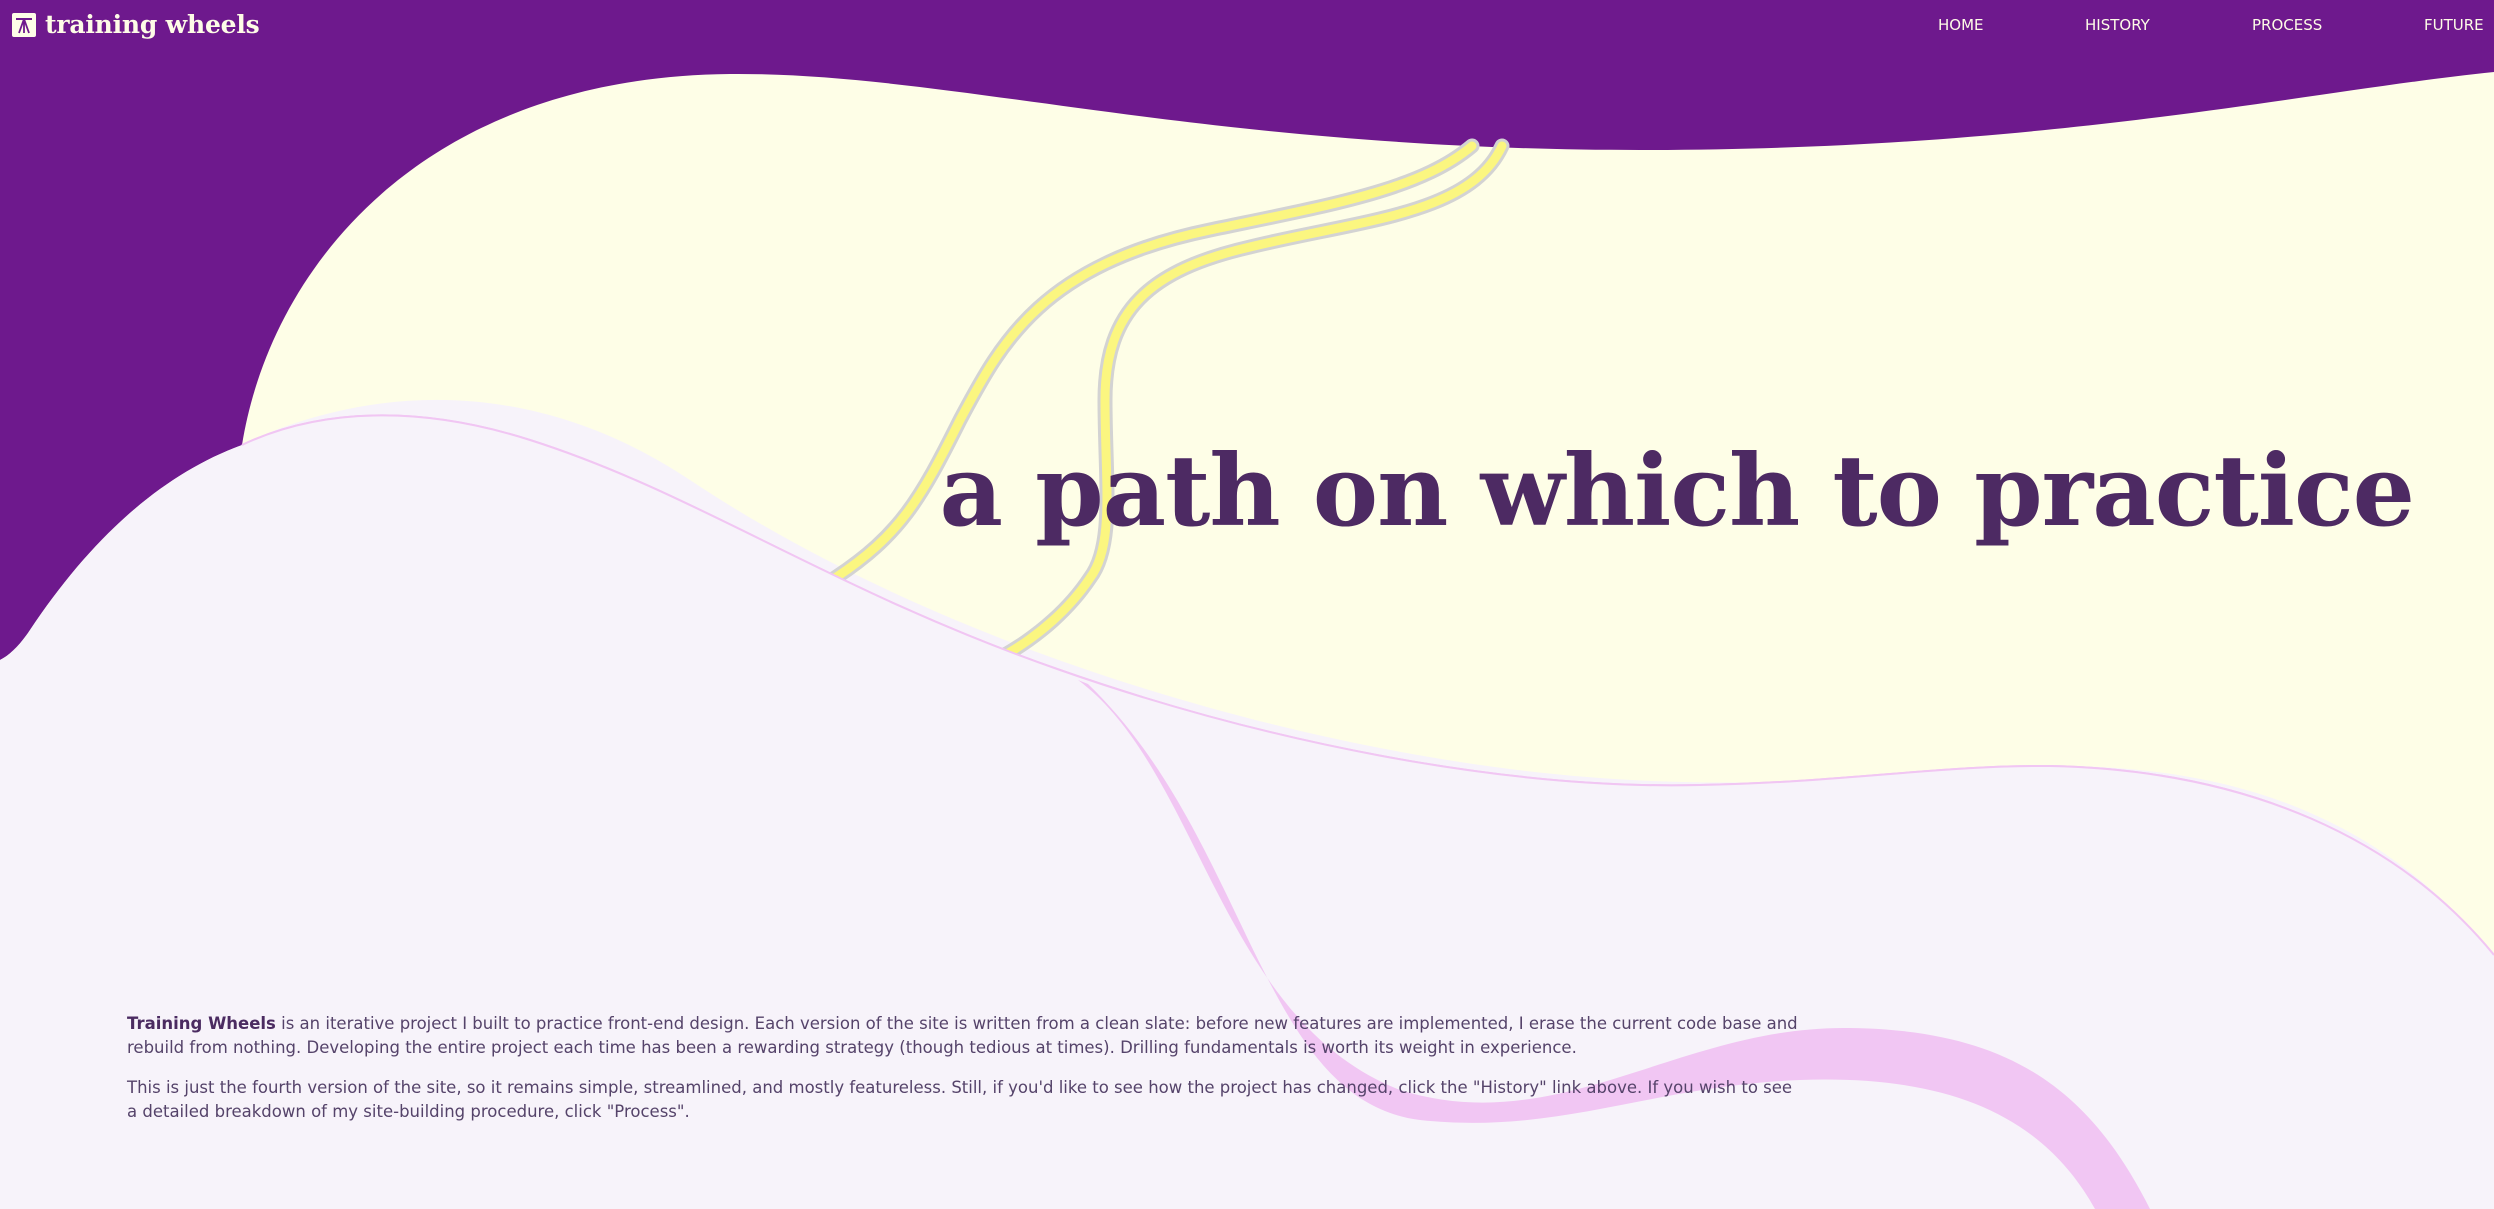 The image size is (2494, 1209). I want to click on nav-home: HOME, so click(1961, 25).